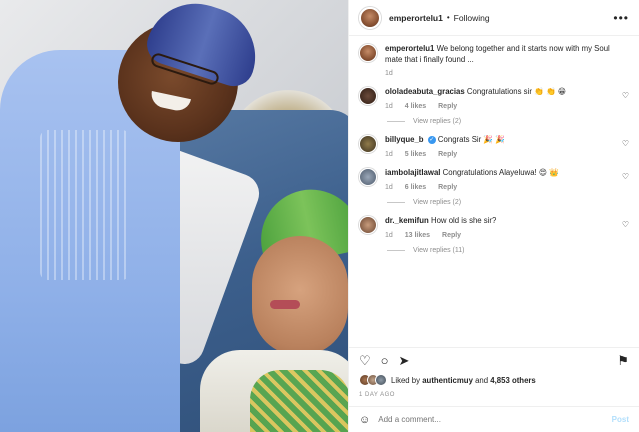 Image resolution: width=639 pixels, height=432 pixels. I want to click on liked-by-suffix: and, so click(482, 380).